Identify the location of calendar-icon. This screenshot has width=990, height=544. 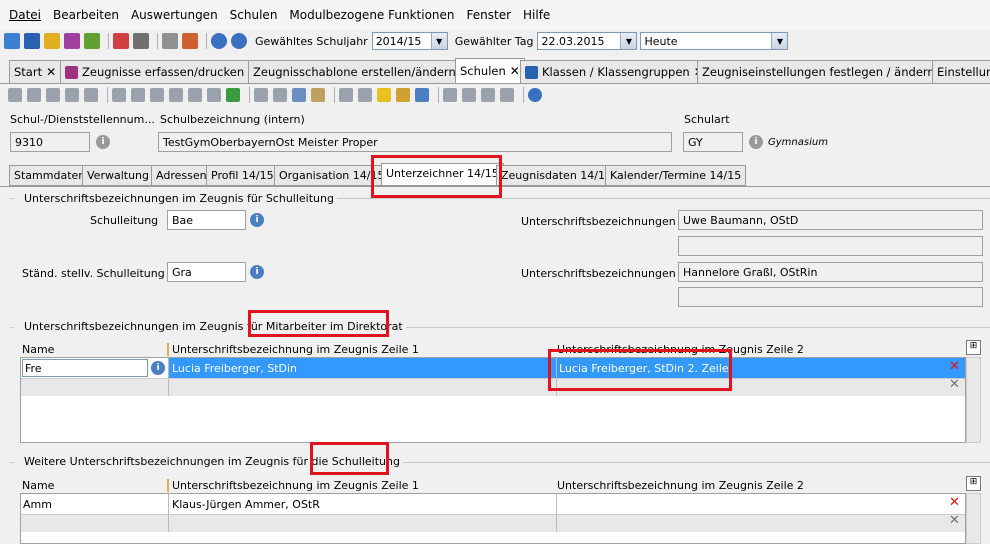
(190, 41).